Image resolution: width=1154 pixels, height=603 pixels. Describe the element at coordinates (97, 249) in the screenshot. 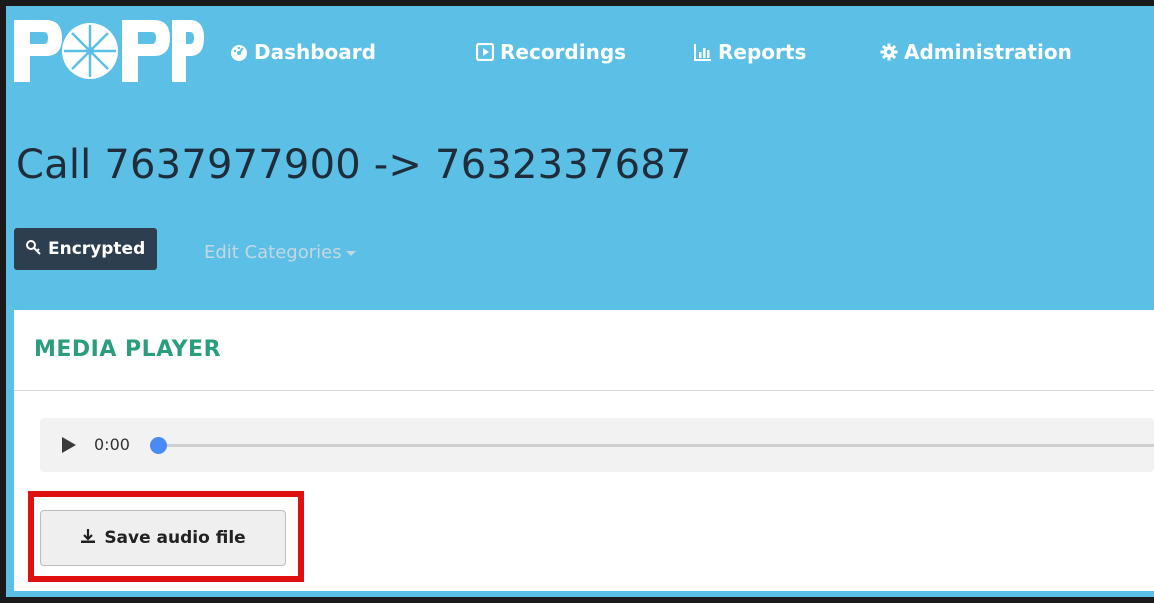

I see `encrypted-badge-label: Encrypted` at that location.